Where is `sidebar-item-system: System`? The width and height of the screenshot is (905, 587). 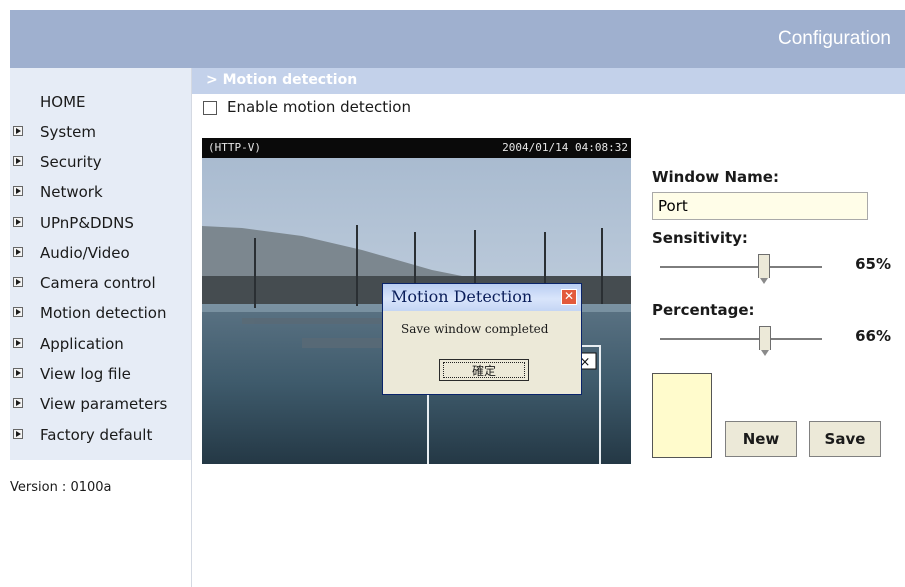 sidebar-item-system: System is located at coordinates (100, 132).